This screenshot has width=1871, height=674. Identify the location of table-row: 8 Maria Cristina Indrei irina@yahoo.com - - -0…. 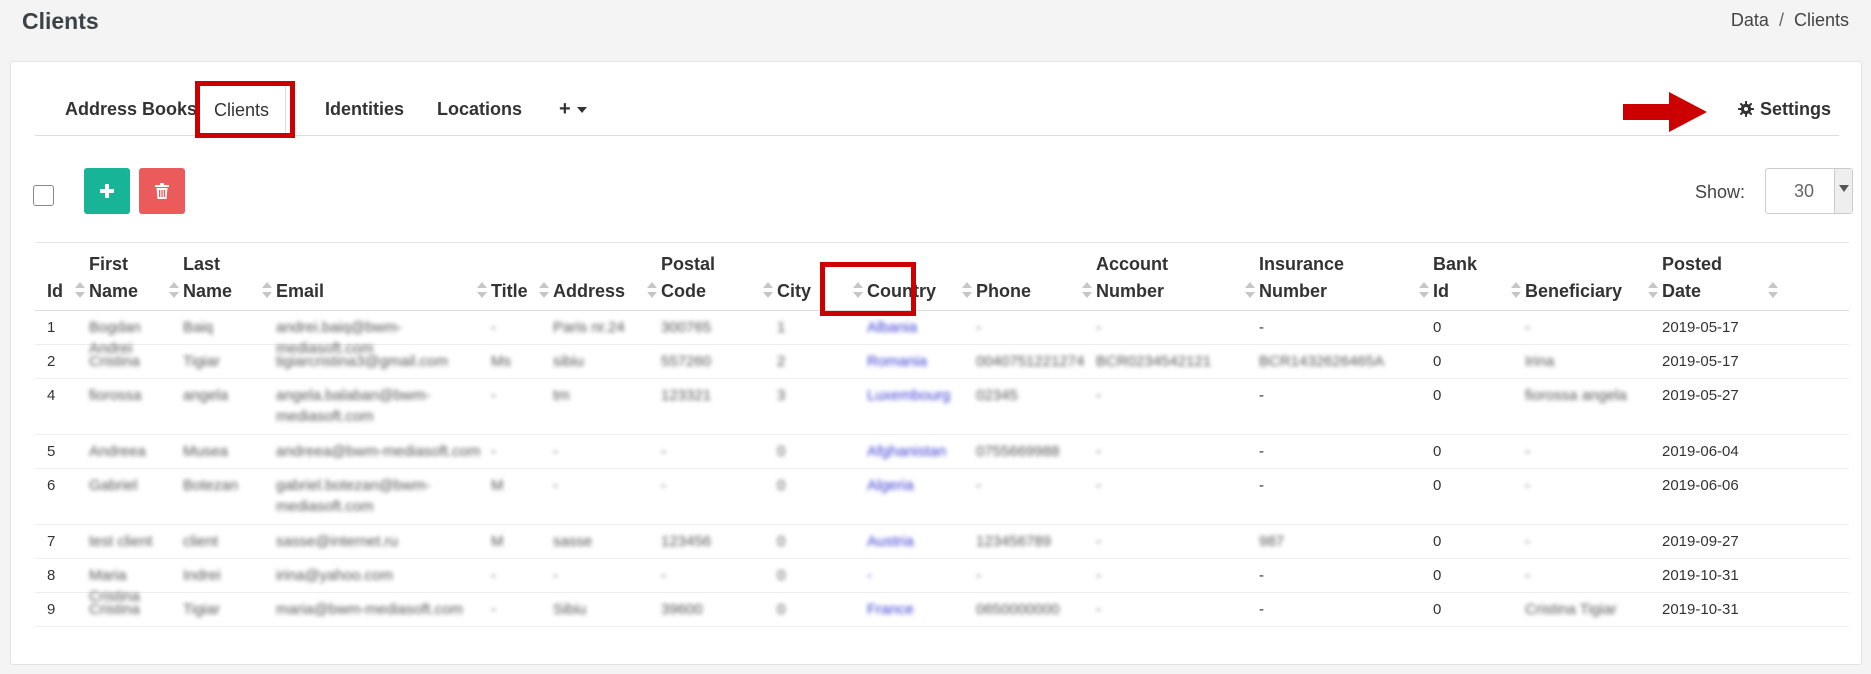
(942, 582).